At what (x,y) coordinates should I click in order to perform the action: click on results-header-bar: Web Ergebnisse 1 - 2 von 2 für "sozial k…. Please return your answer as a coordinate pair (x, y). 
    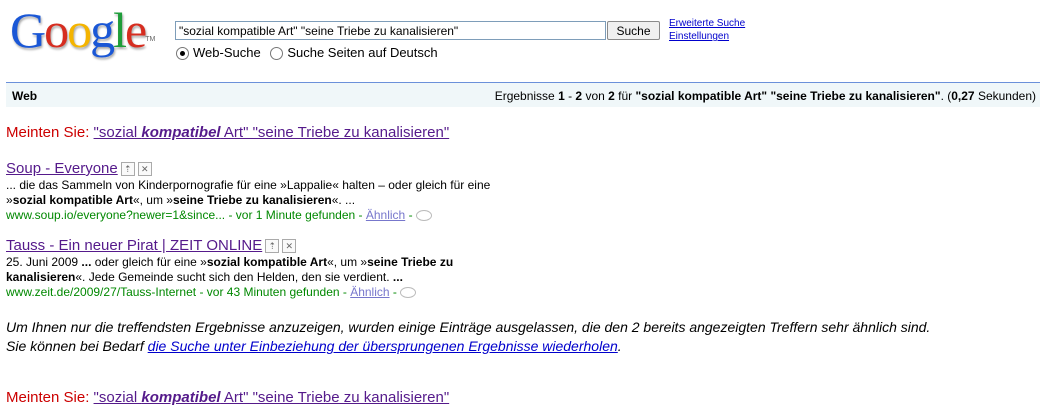
    Looking at the image, I should click on (523, 94).